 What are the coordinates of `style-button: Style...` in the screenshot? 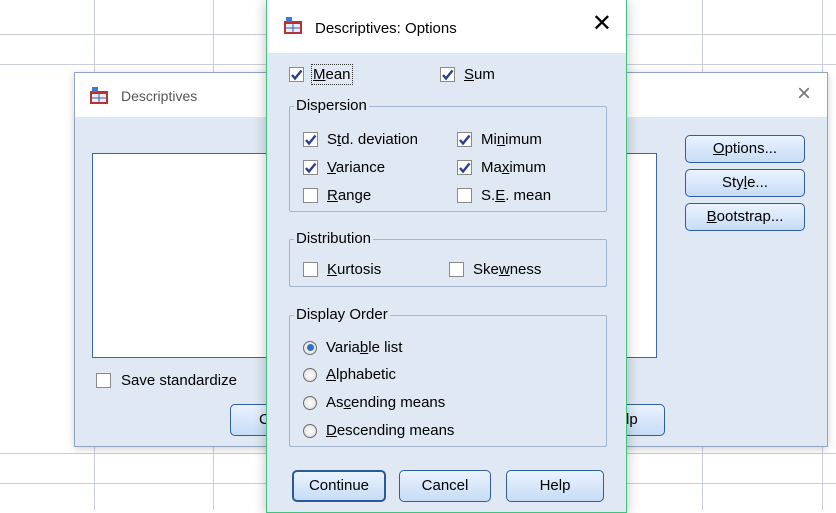 It's located at (745, 183).